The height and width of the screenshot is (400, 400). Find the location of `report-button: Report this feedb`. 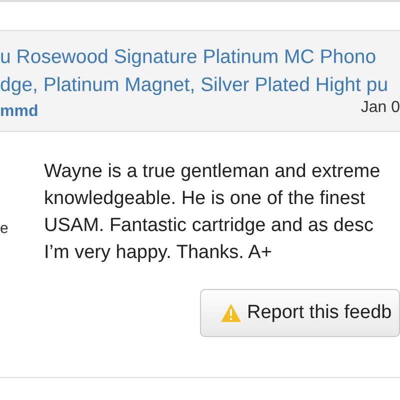

report-button: Report this feedb is located at coordinates (300, 313).